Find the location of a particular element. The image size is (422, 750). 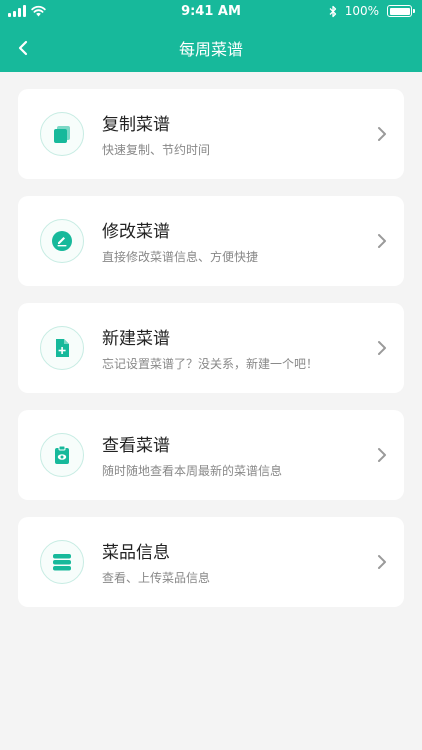

chevron-left-icon is located at coordinates (28, 48).